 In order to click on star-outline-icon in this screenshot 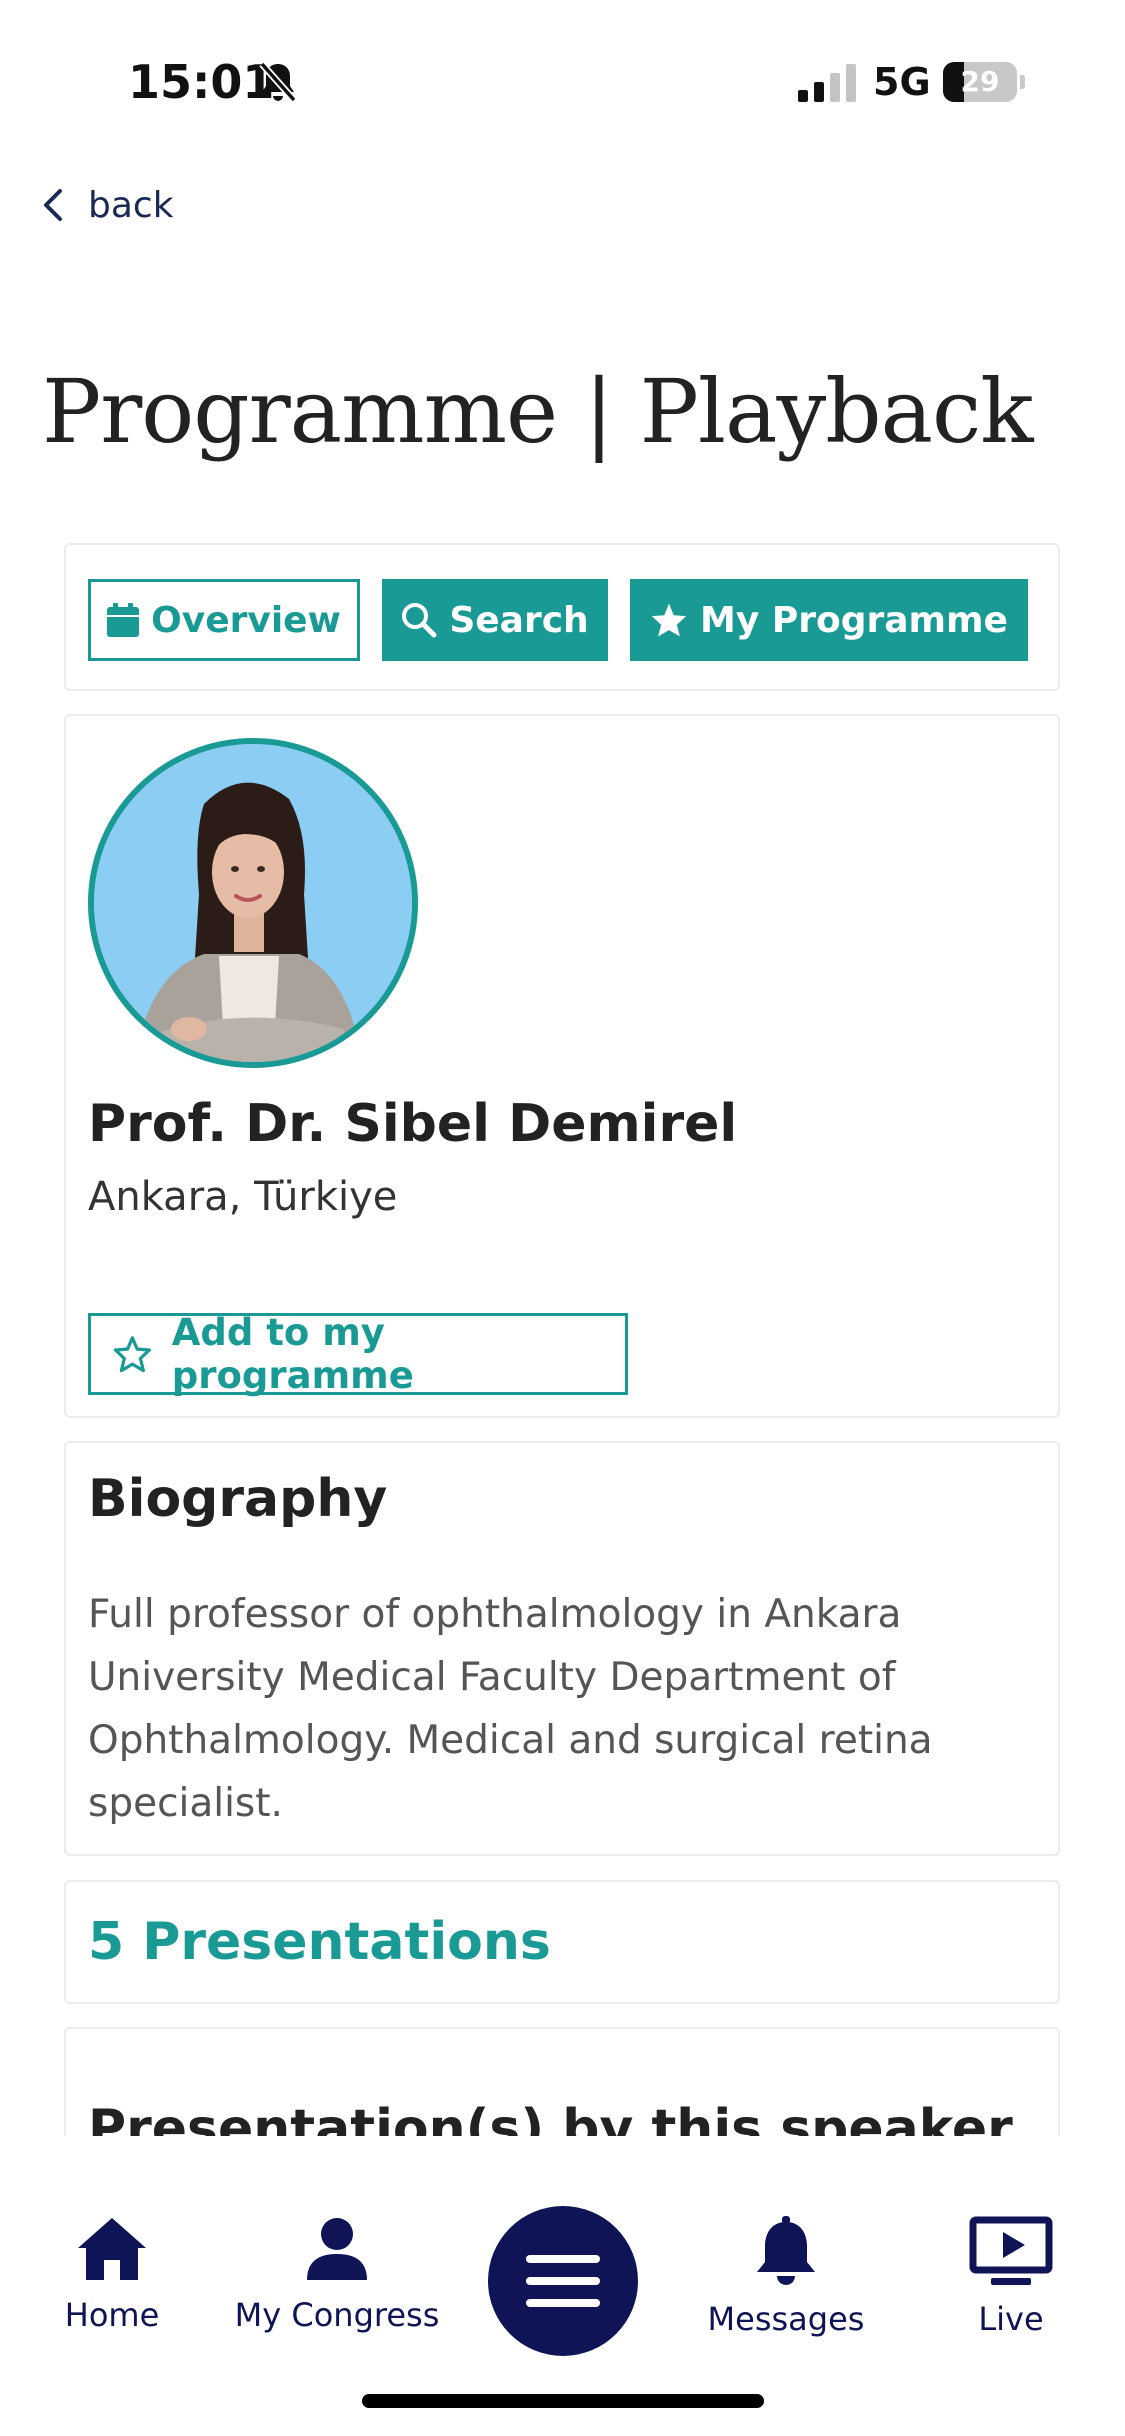, I will do `click(132, 1354)`.